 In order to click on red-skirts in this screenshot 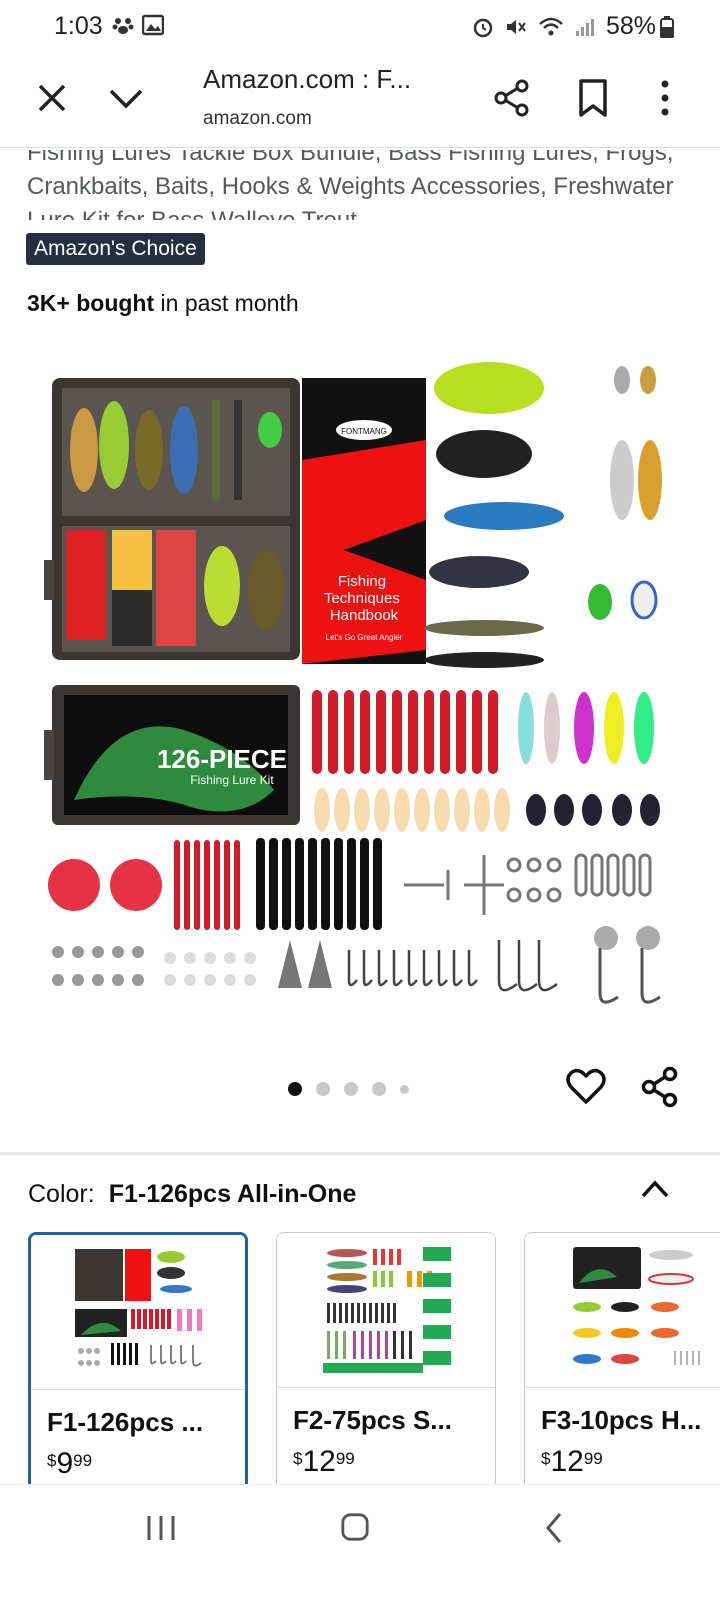, I will do `click(105, 885)`.